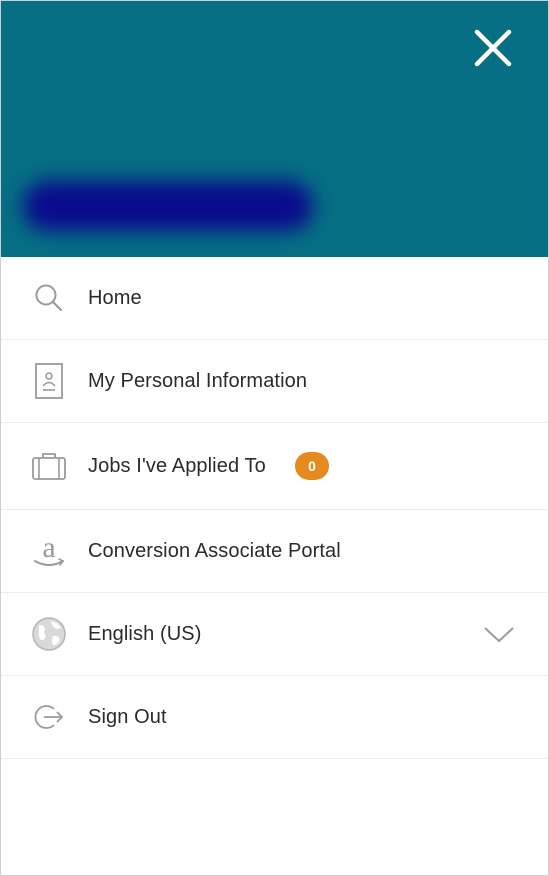  I want to click on menu-item-associate-portal: a Conversion Associate Portal, so click(274, 551).